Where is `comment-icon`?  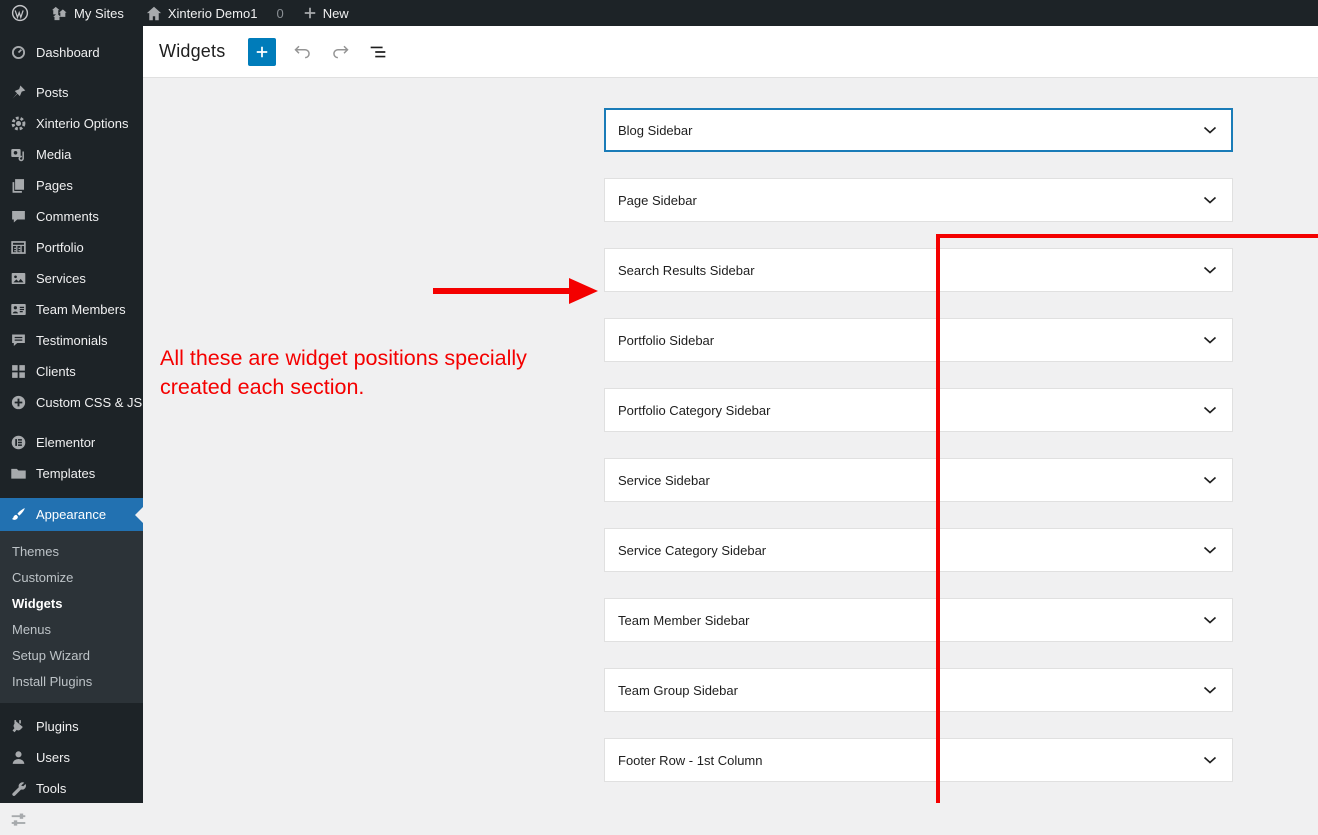
comment-icon is located at coordinates (18, 217).